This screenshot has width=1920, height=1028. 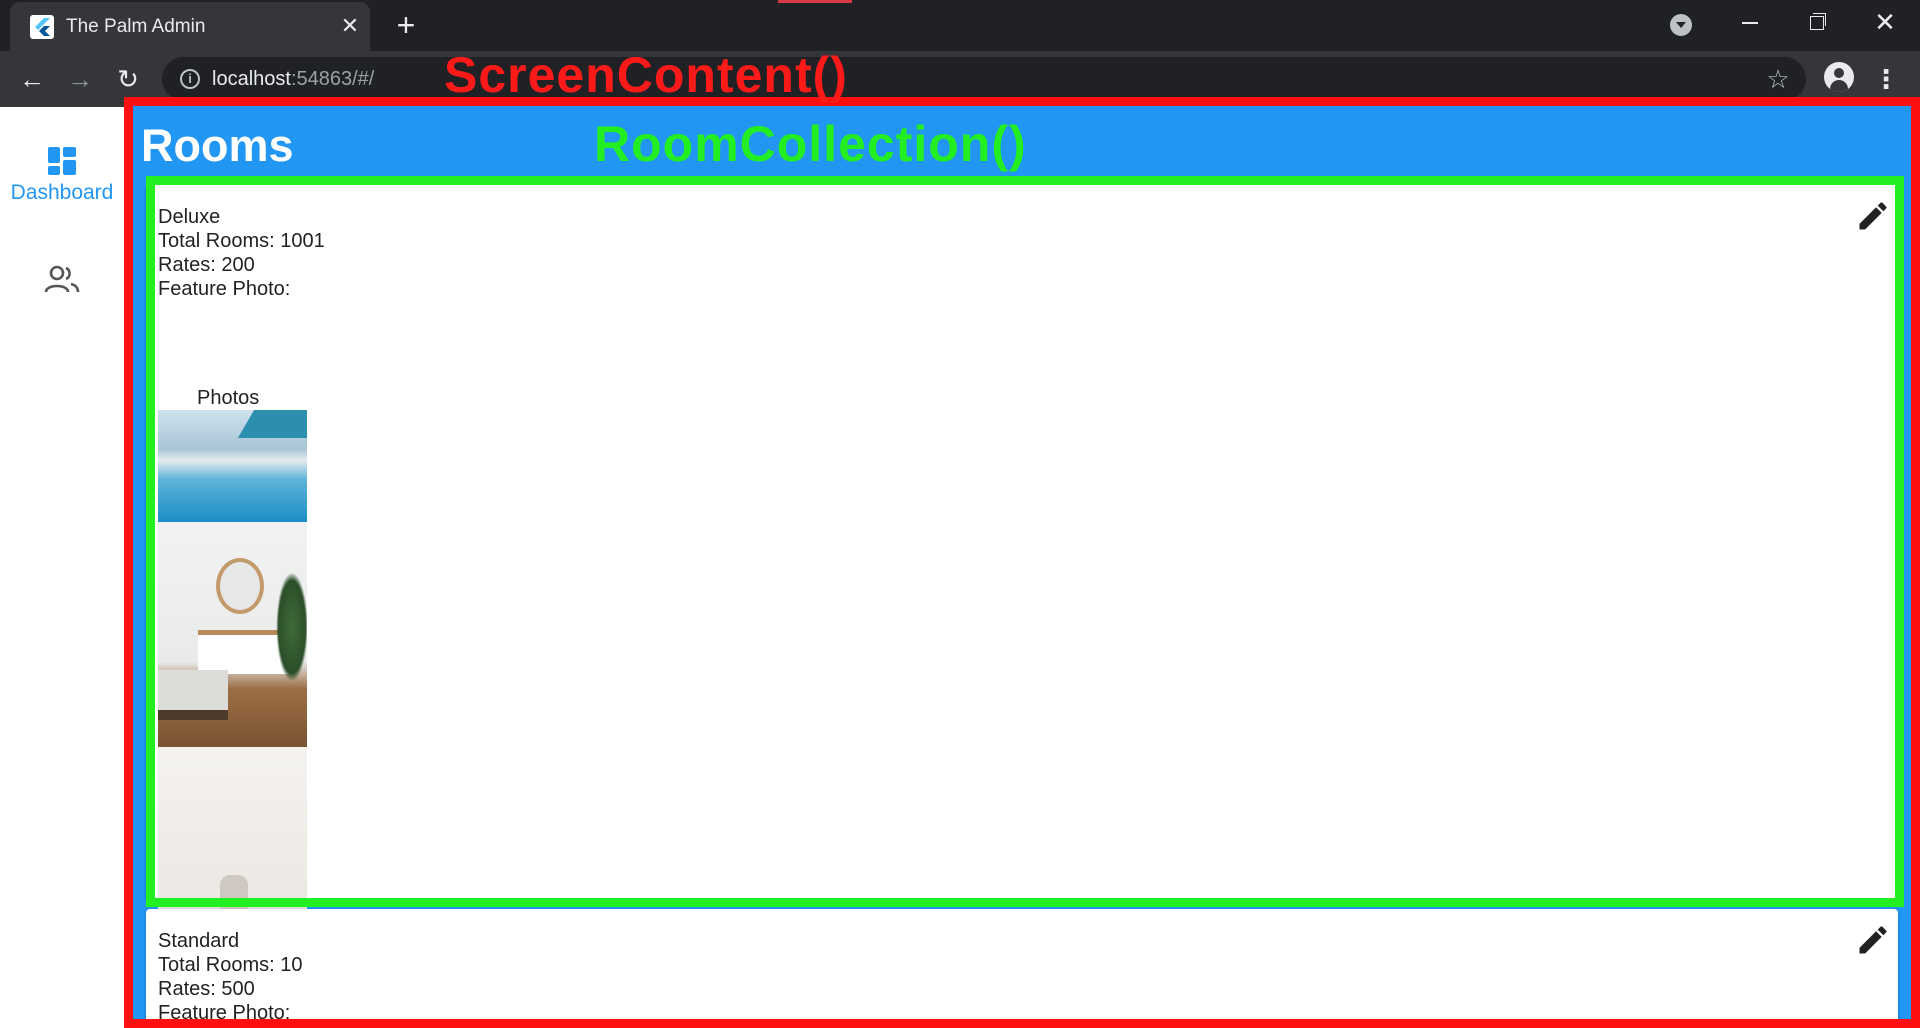 I want to click on browser-tabstrip: The Palm Admin ✕ + ✕, so click(x=960, y=25).